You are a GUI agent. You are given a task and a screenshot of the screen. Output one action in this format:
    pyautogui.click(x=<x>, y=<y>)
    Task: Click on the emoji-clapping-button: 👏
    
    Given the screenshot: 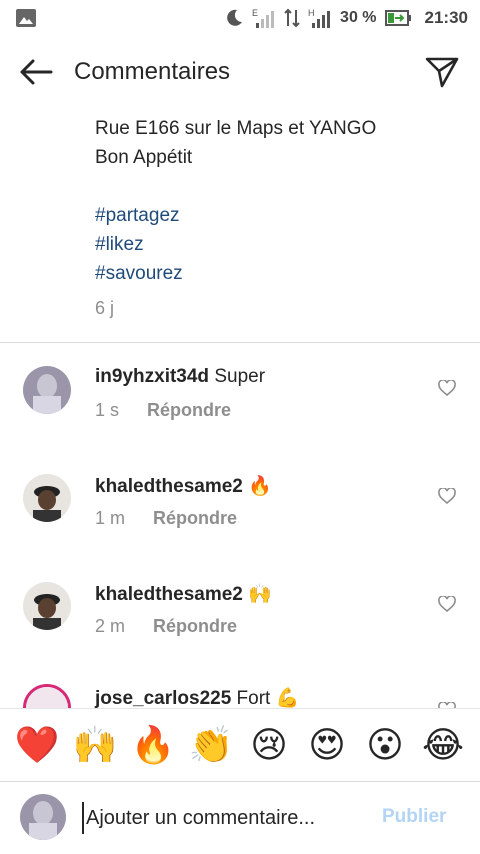 What is the action you would take?
    pyautogui.click(x=211, y=745)
    